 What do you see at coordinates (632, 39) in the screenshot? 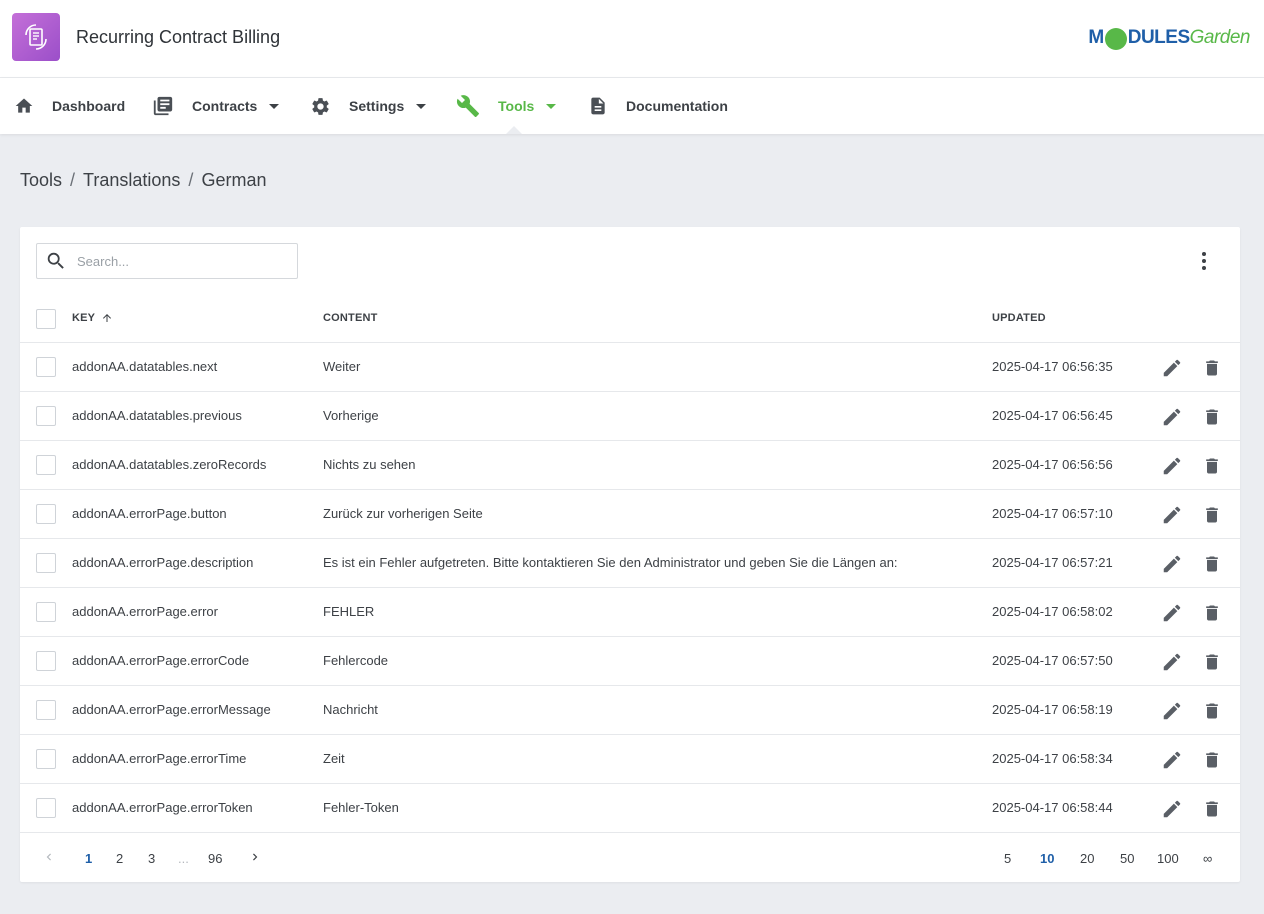
I see `top-header: Recurring Contract Billing M DULES Garden` at bounding box center [632, 39].